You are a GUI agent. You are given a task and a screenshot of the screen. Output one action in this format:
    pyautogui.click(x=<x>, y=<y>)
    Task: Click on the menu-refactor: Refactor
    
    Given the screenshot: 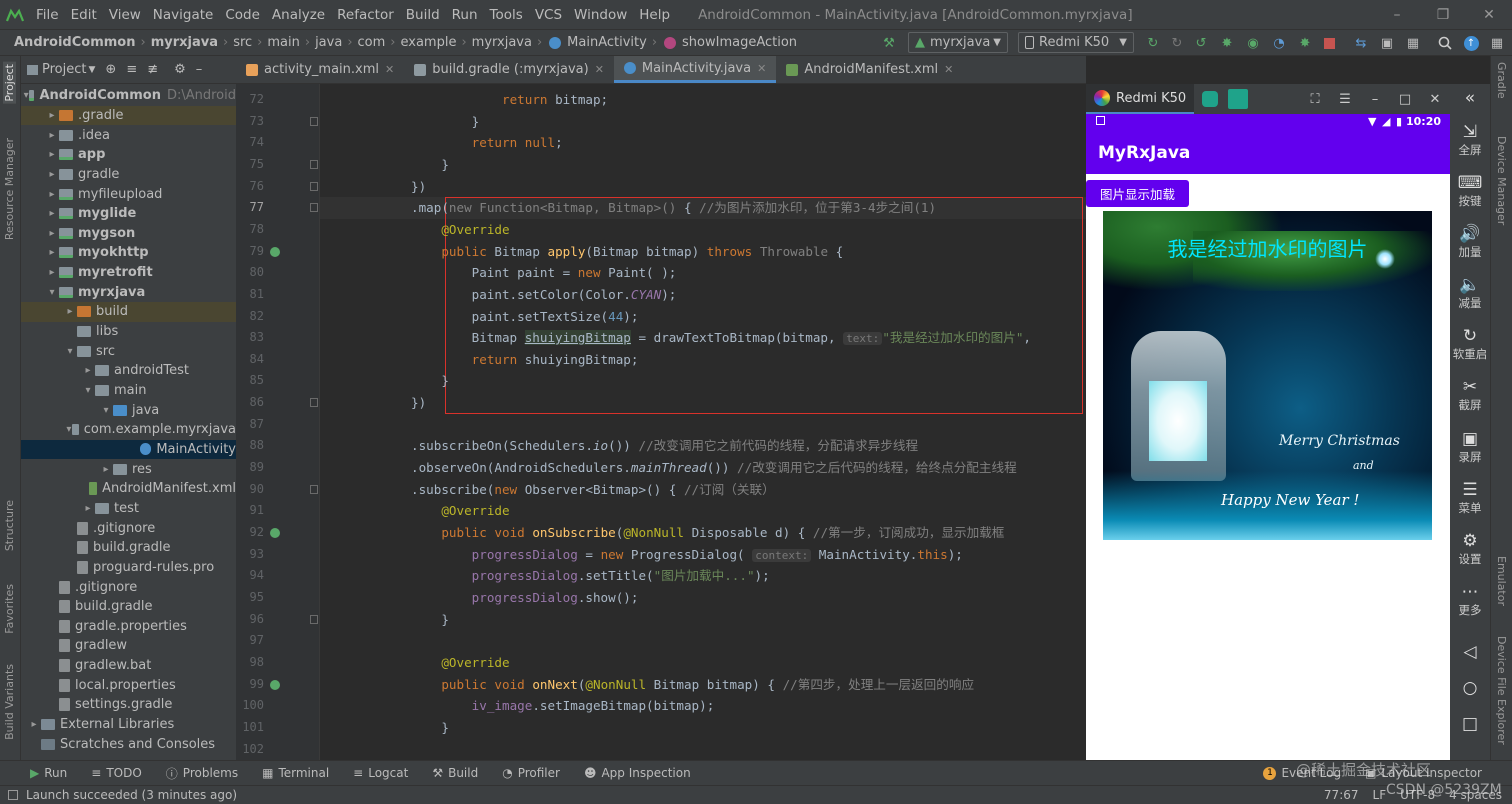 What is the action you would take?
    pyautogui.click(x=365, y=15)
    